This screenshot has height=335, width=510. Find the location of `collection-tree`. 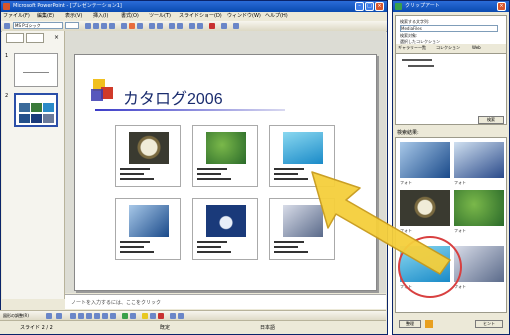

collection-tree is located at coordinates (451, 85).